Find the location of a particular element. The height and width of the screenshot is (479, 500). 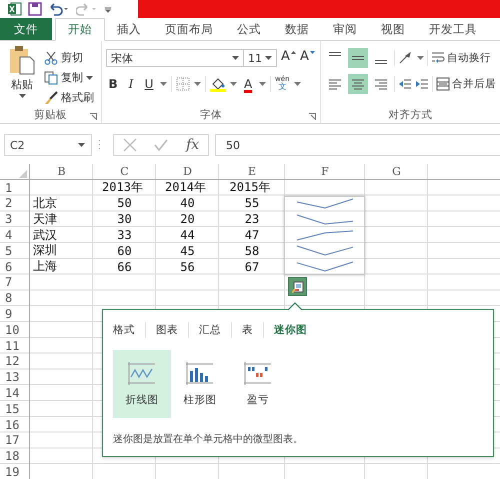

row-header: 15 is located at coordinates (15, 408).